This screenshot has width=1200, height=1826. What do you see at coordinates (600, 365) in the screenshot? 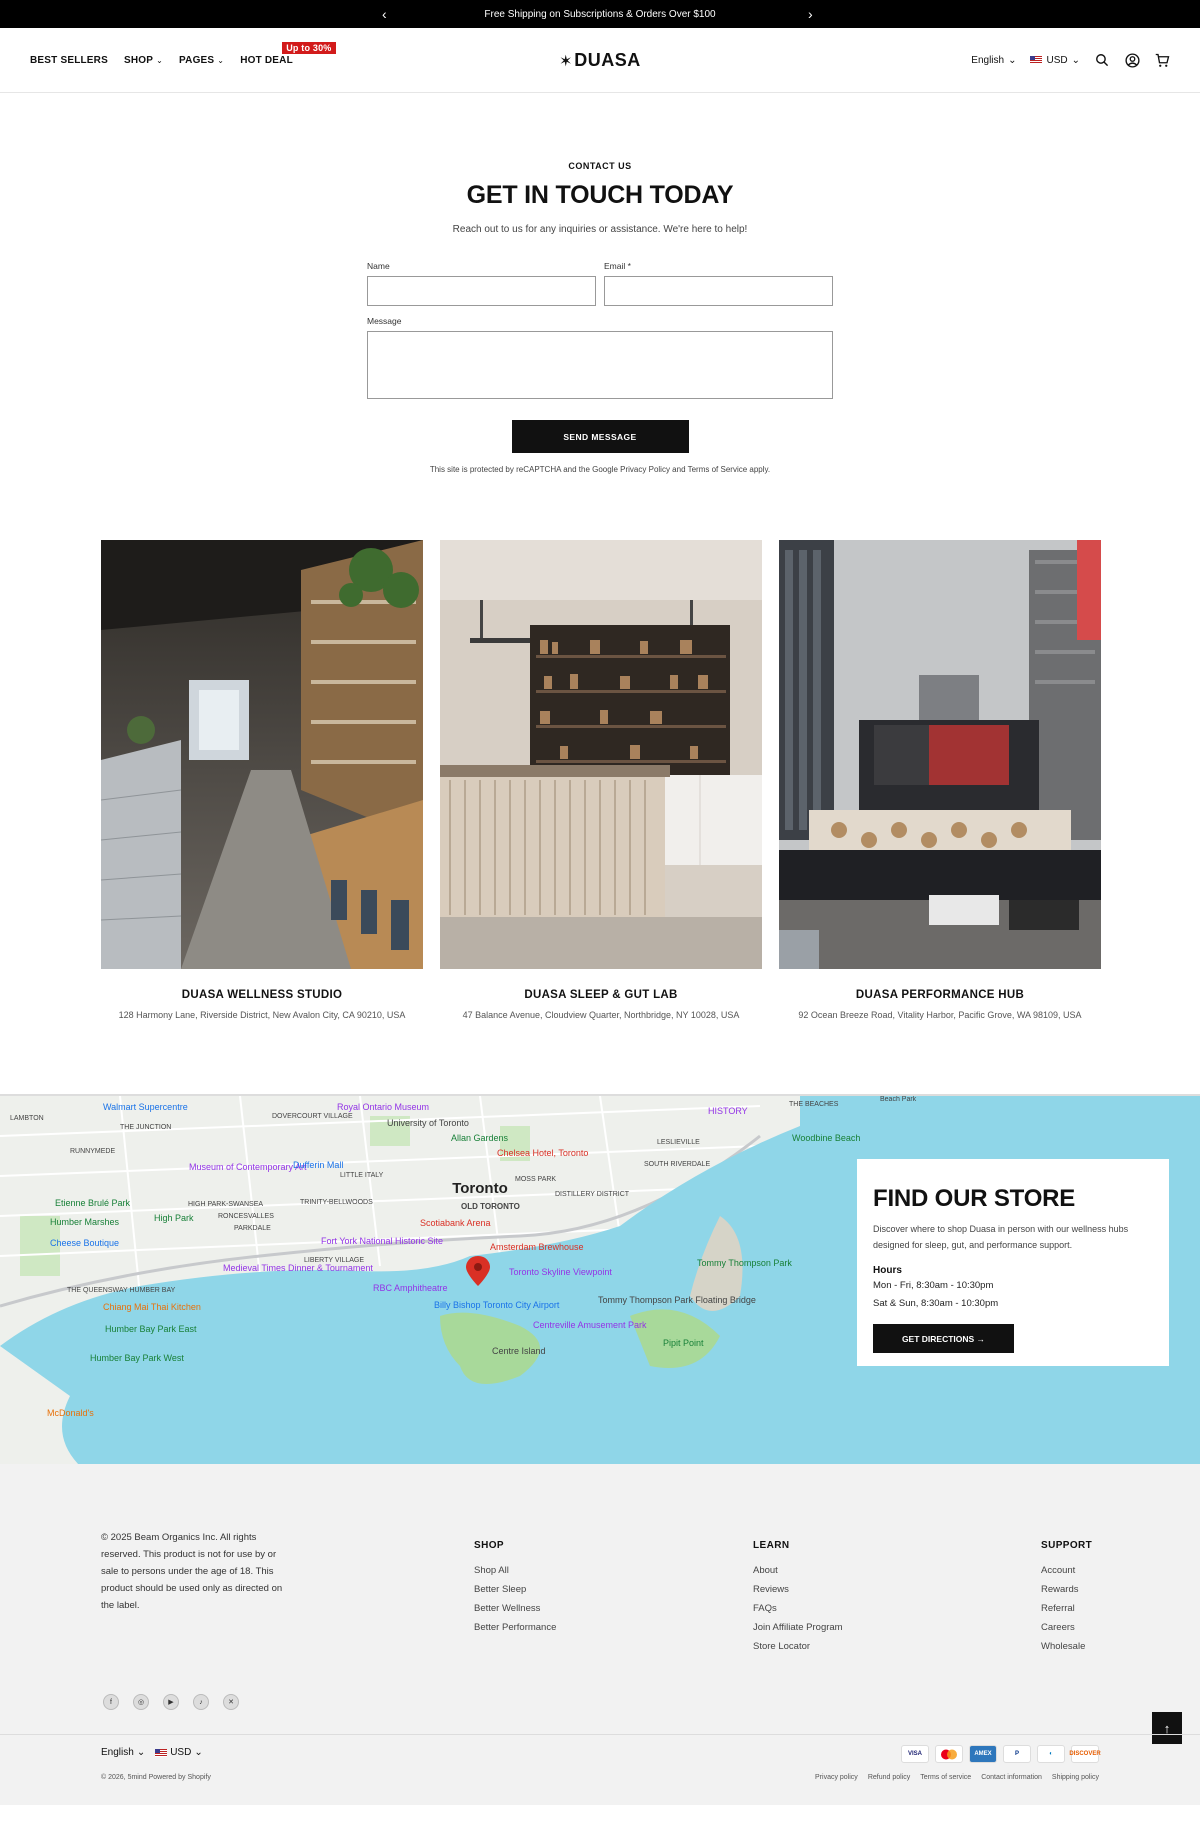
I see `message-field` at bounding box center [600, 365].